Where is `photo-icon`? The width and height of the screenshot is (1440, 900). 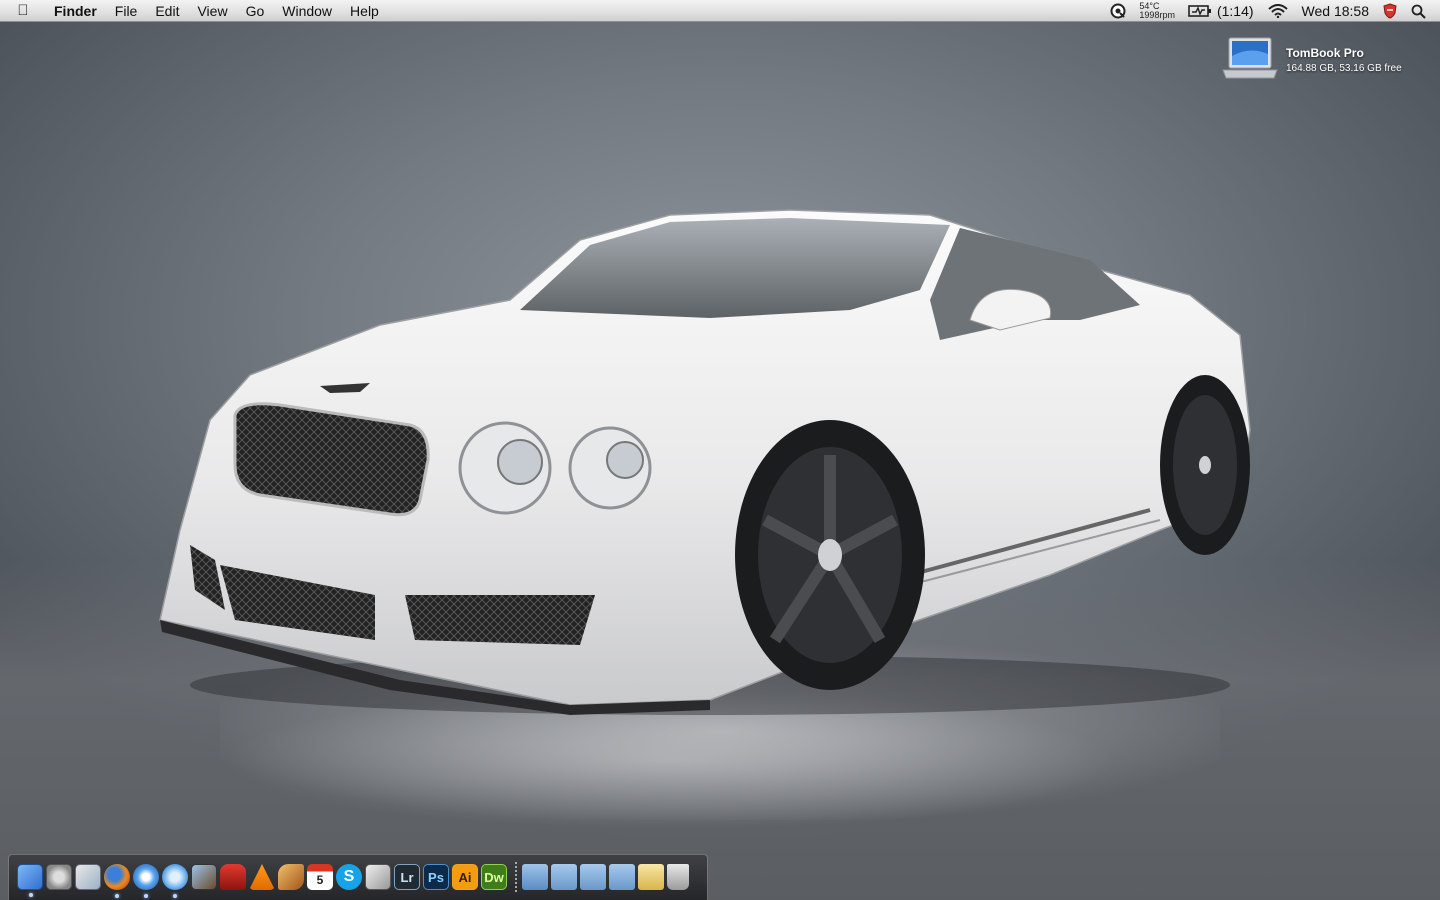
photo-icon is located at coordinates (88, 877).